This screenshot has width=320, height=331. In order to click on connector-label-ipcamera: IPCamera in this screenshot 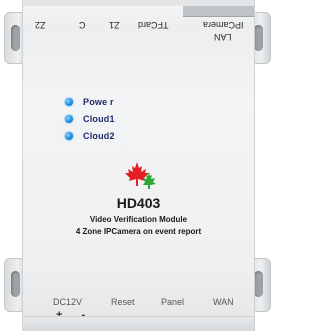, I will do `click(223, 25)`.